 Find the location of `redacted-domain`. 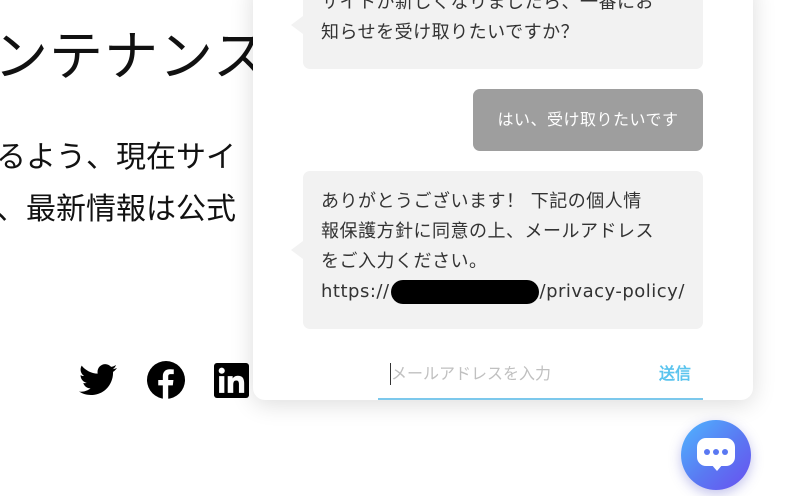

redacted-domain is located at coordinates (464, 292).